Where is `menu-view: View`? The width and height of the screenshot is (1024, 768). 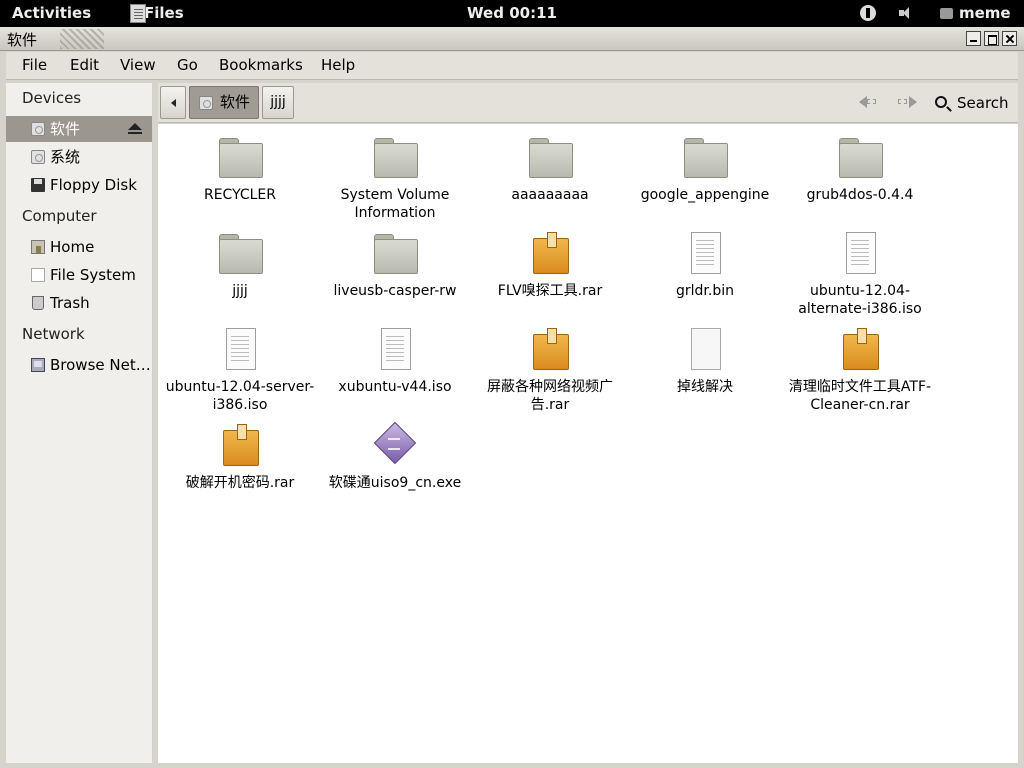
menu-view: View is located at coordinates (138, 66).